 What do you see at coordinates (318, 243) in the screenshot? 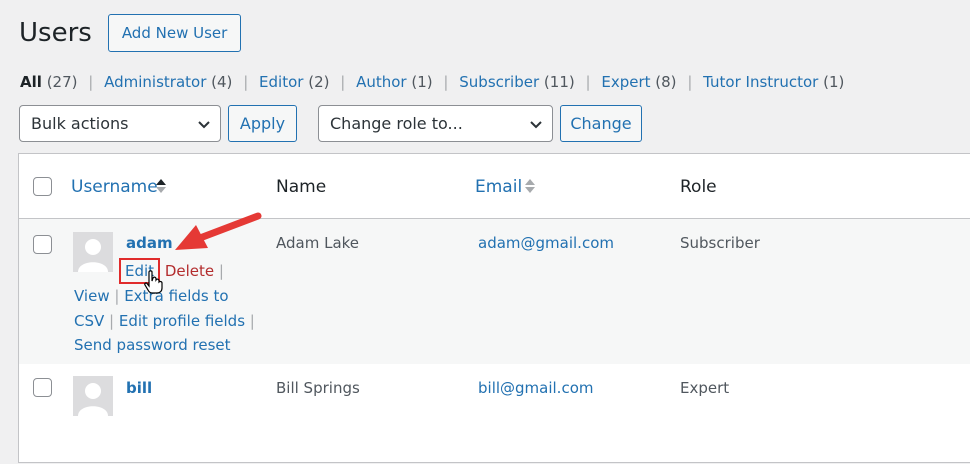
I see `user-name: Adam Lake` at bounding box center [318, 243].